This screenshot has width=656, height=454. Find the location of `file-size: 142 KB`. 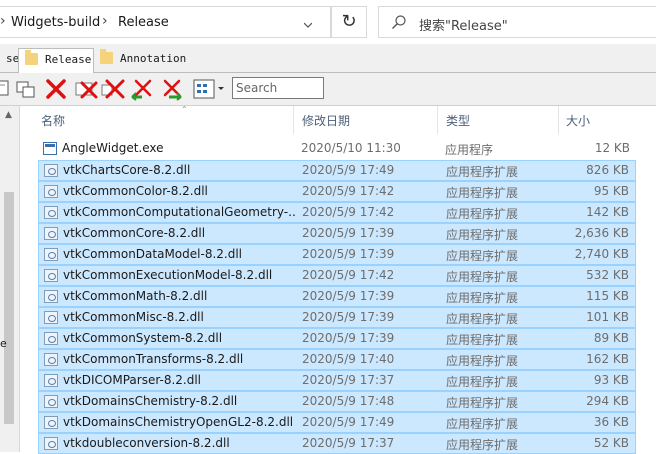

file-size: 142 KB is located at coordinates (607, 212).